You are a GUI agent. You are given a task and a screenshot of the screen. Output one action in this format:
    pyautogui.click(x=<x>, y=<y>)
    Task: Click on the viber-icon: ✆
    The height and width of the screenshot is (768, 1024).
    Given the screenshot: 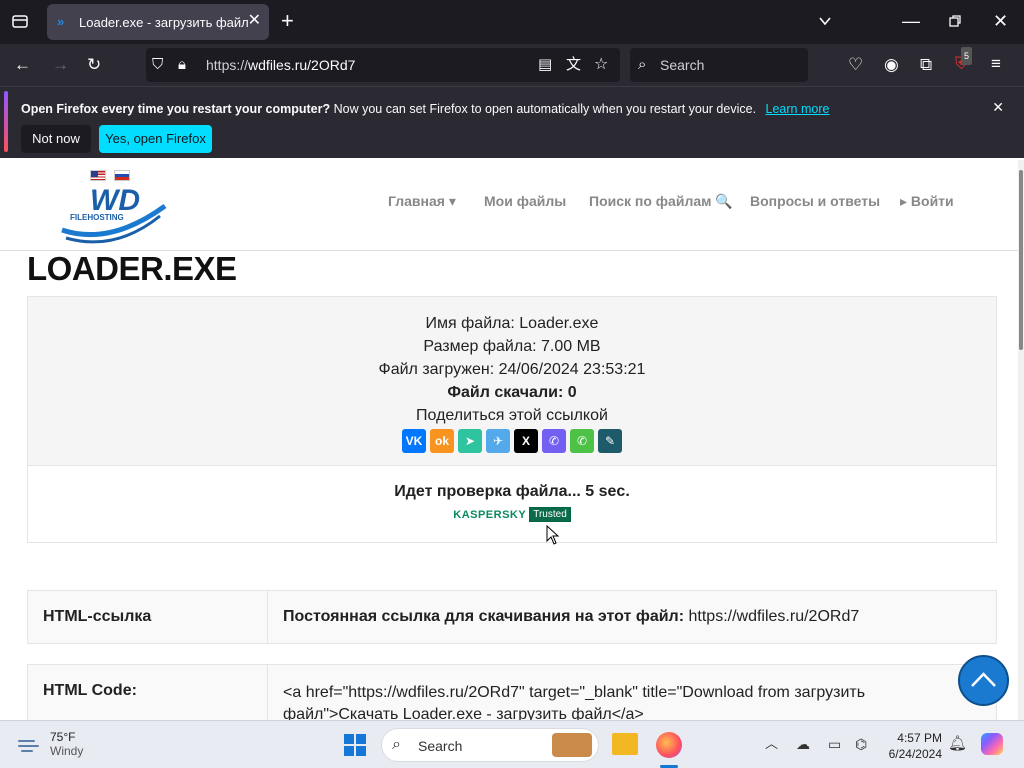 What is the action you would take?
    pyautogui.click(x=554, y=441)
    